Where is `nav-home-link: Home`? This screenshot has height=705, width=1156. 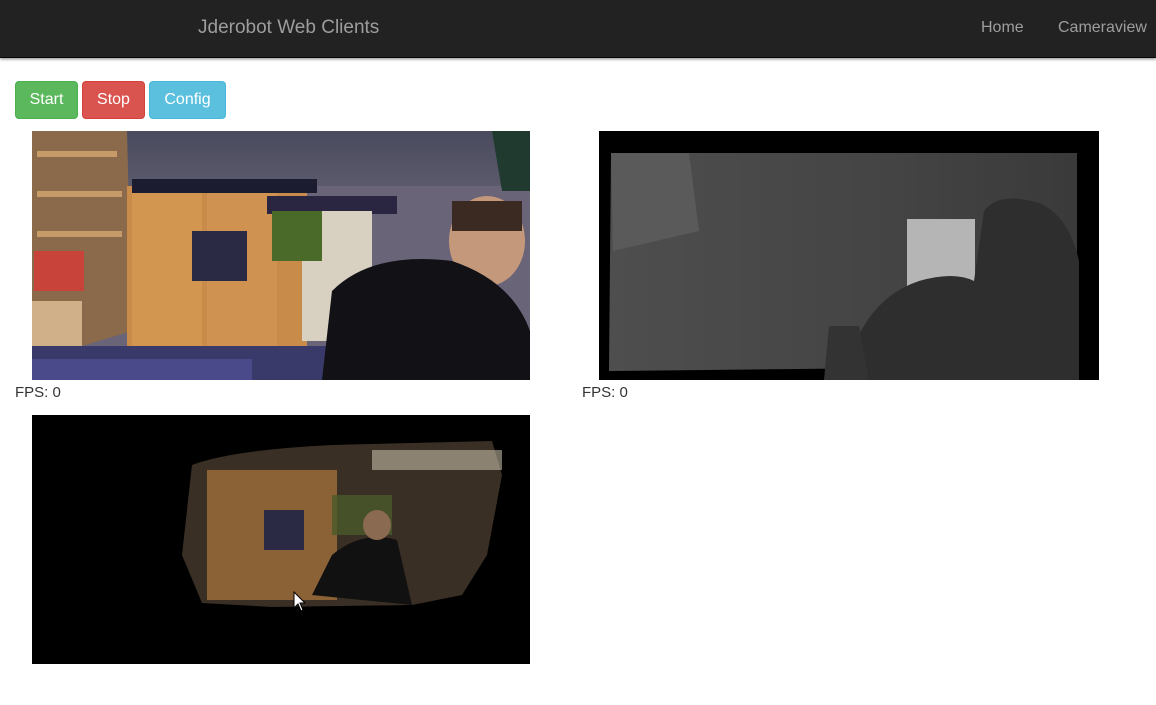 nav-home-link: Home is located at coordinates (1002, 28).